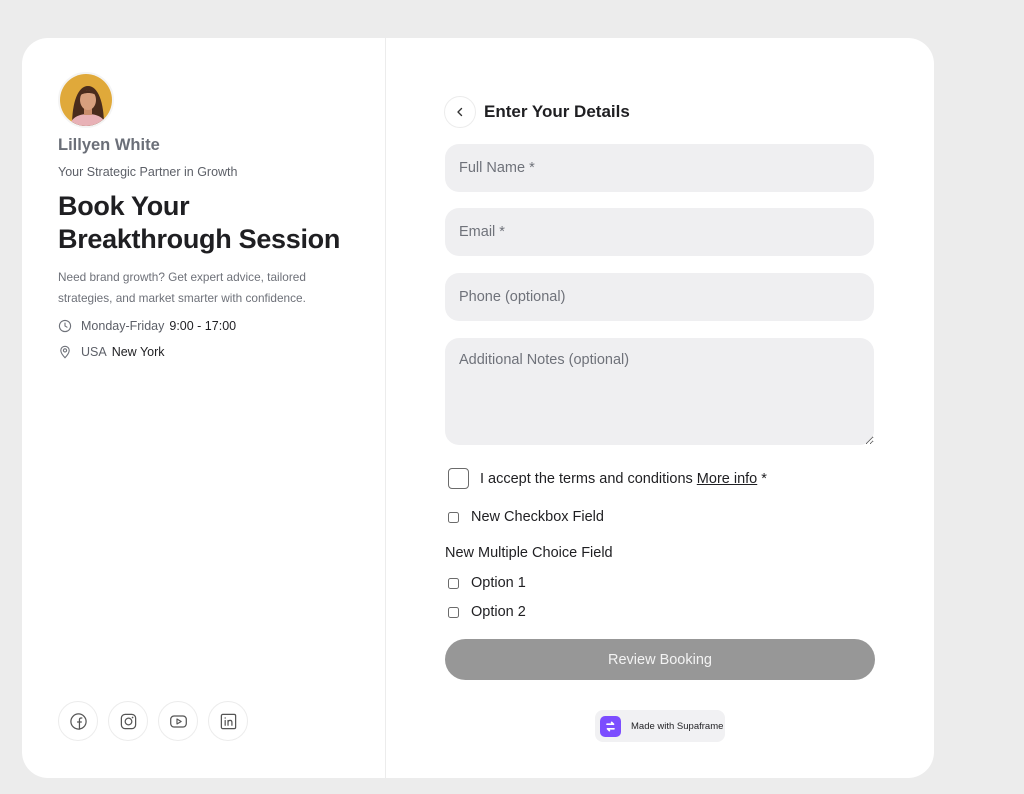  What do you see at coordinates (203, 326) in the screenshot?
I see `schedule-hours: 9:00 - 17:00` at bounding box center [203, 326].